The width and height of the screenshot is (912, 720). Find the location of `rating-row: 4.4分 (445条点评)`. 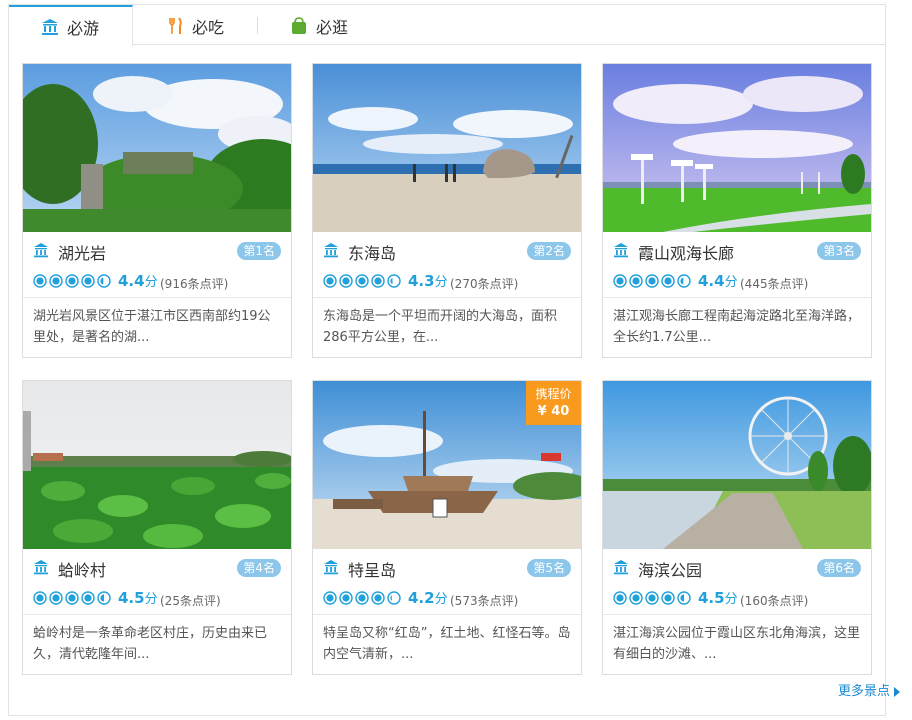

rating-row: 4.4分 (445条点评) is located at coordinates (737, 282).